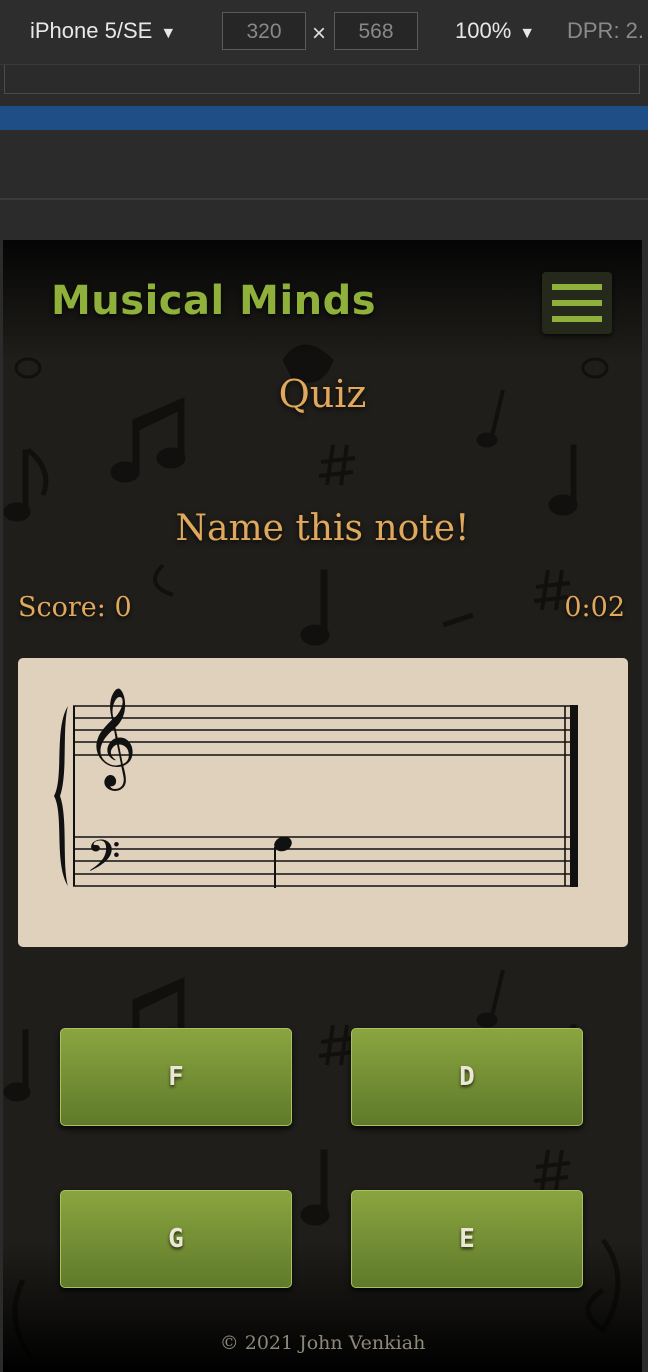 The image size is (648, 1372). I want to click on page-title: Quiz, so click(322, 394).